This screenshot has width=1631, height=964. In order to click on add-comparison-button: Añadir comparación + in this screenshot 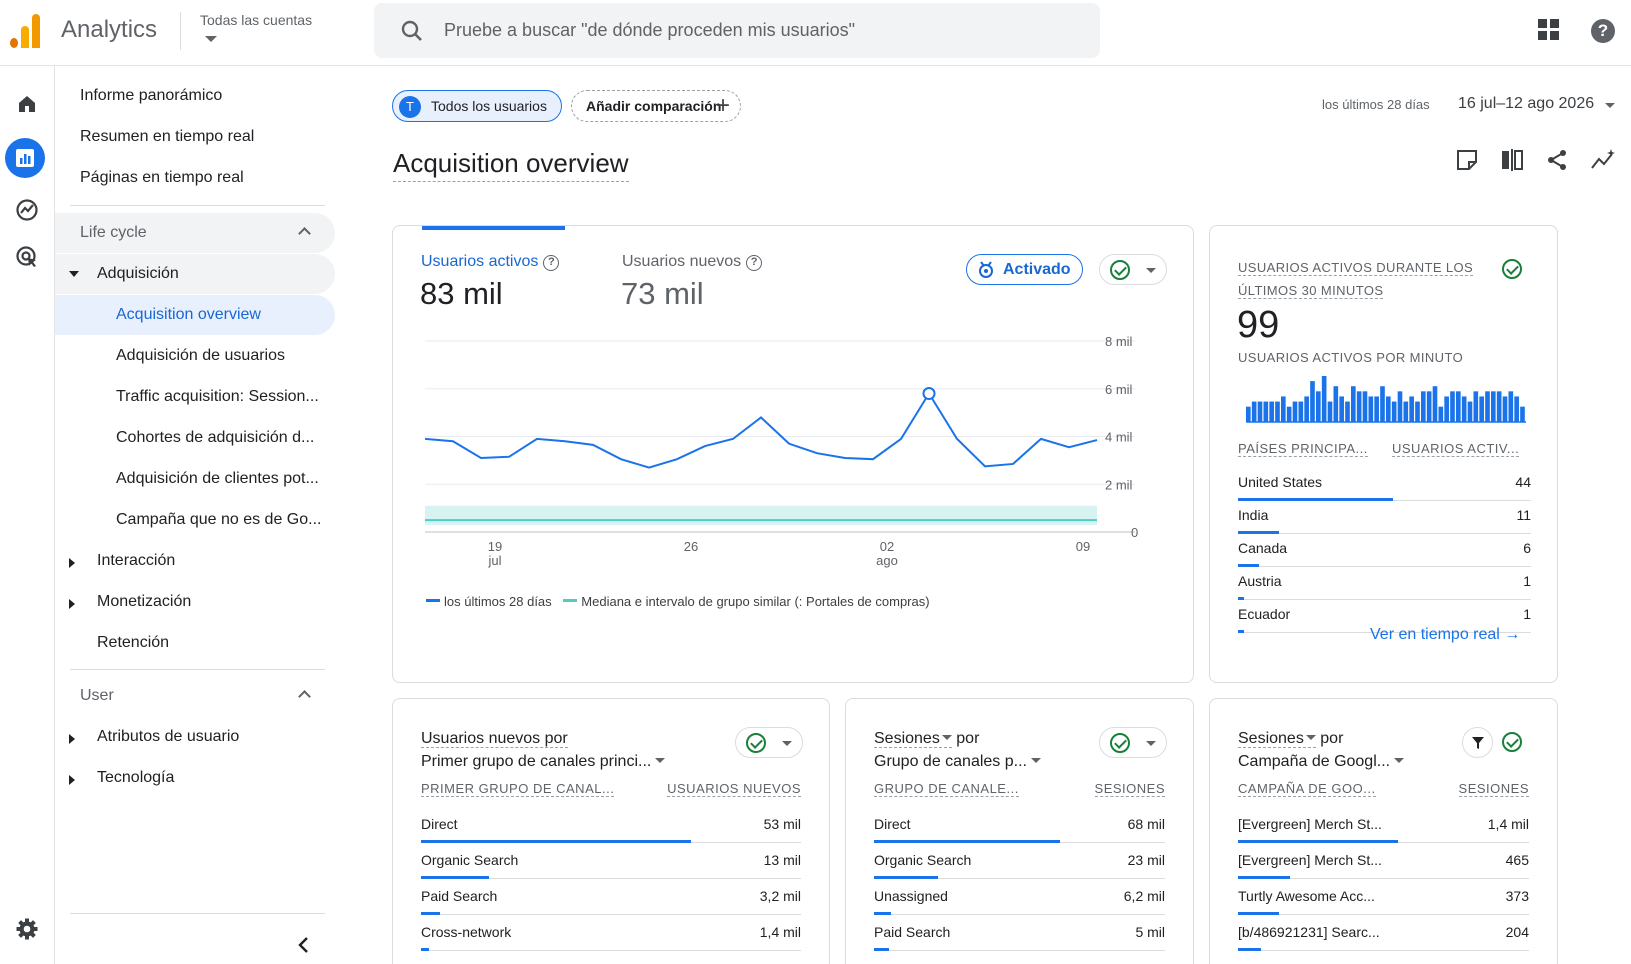, I will do `click(656, 106)`.